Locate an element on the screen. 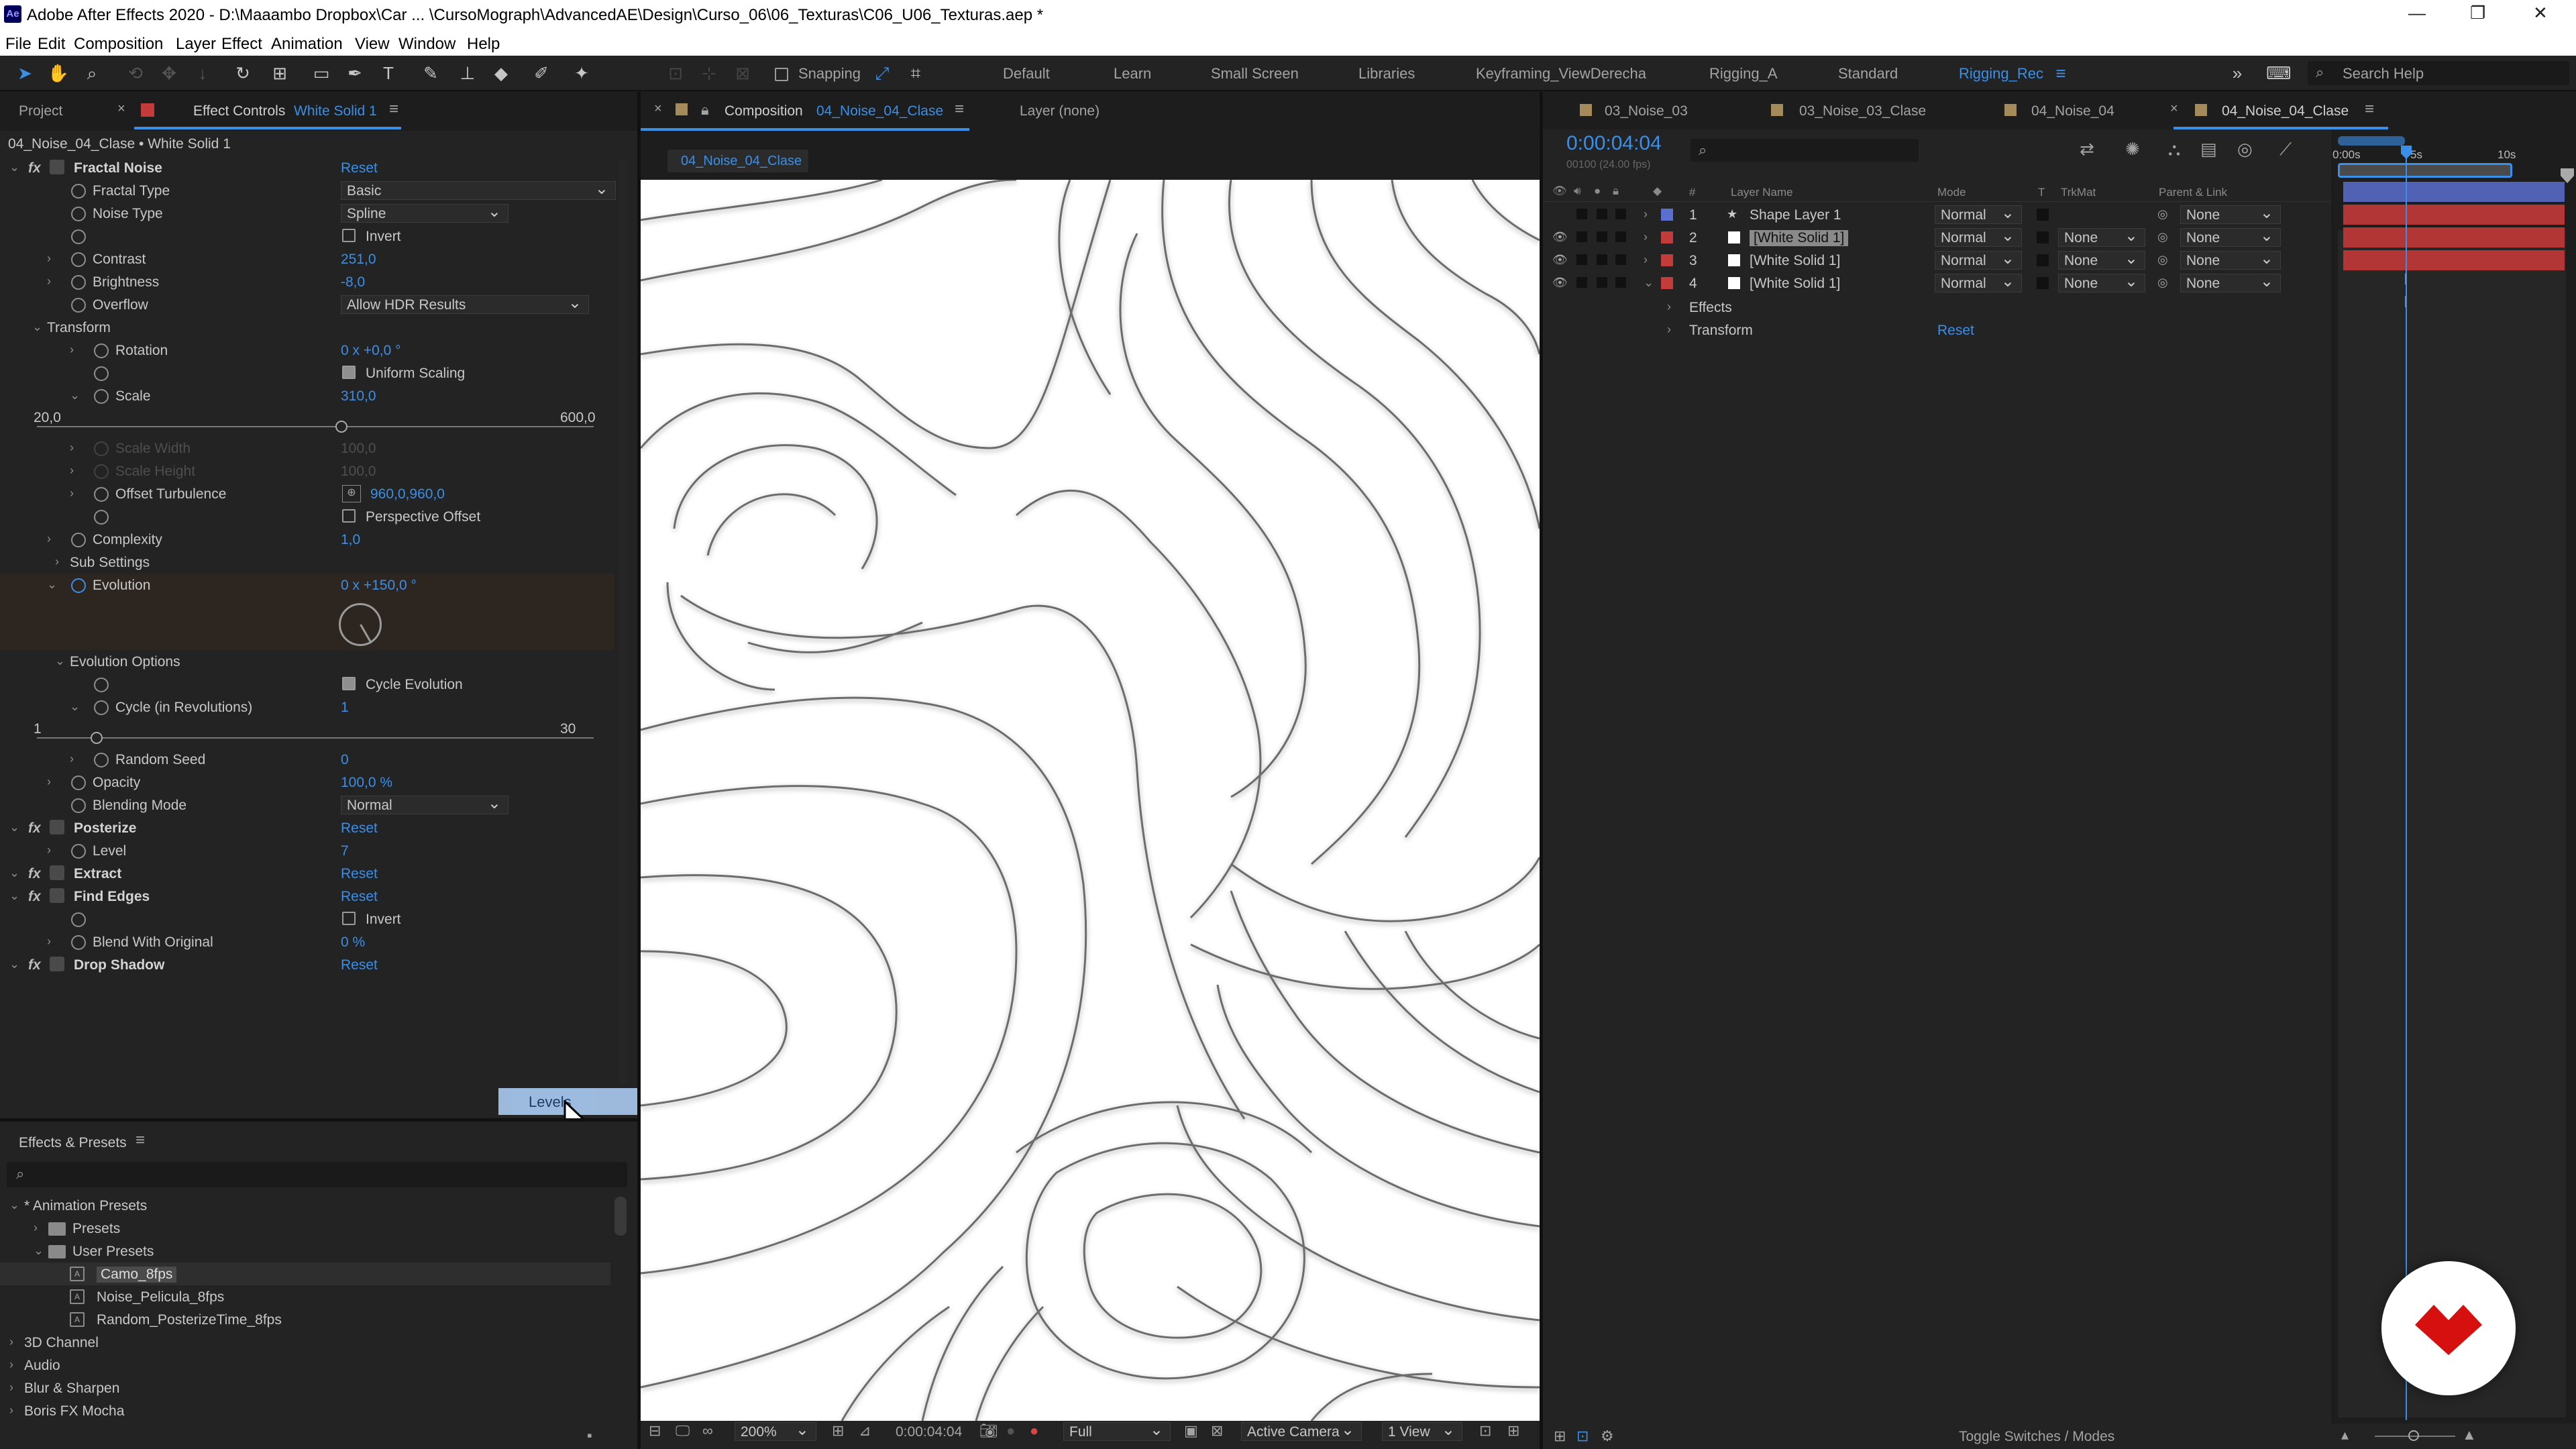  layout-icon: ⊡ is located at coordinates (1485, 1431).